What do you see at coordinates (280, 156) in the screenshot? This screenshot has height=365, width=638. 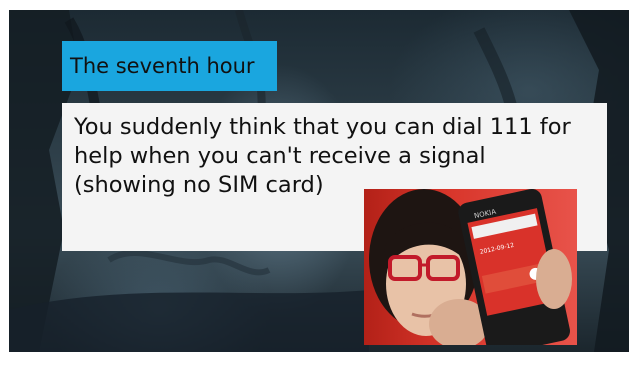 I see `body-line: help when you can't receive a signal` at bounding box center [280, 156].